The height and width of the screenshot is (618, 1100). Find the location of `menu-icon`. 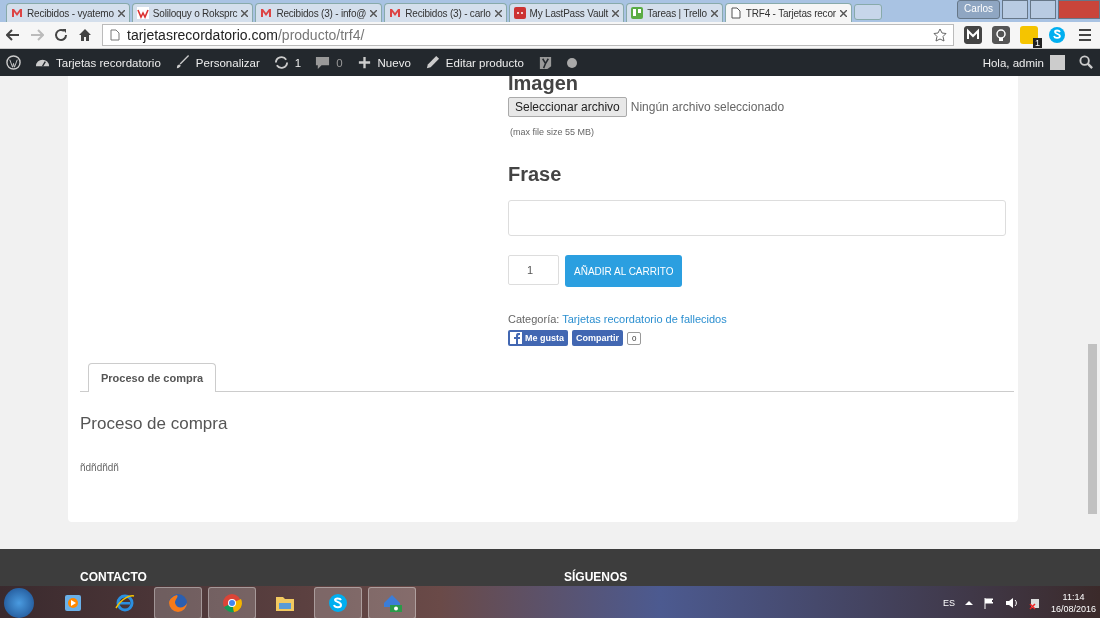

menu-icon is located at coordinates (1085, 35).